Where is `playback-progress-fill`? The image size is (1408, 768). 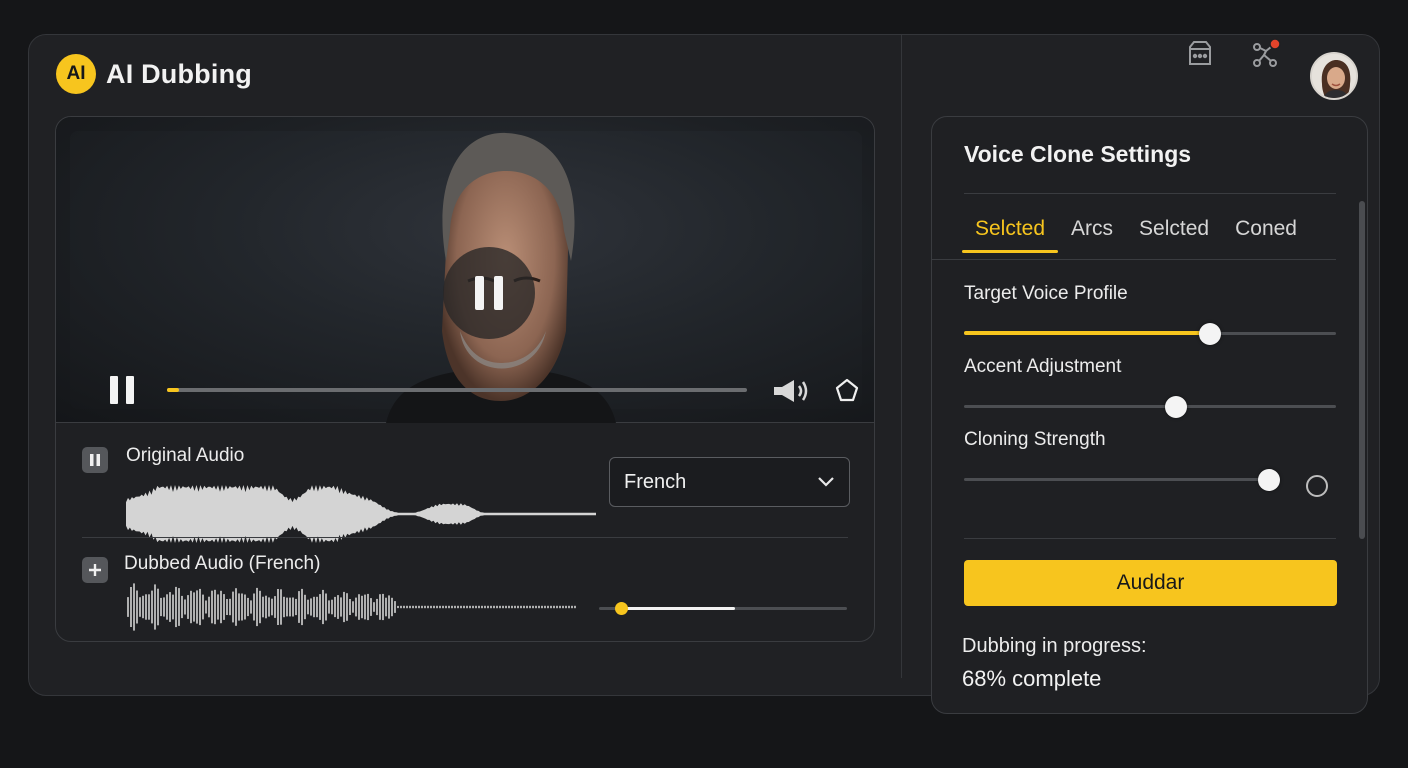
playback-progress-fill is located at coordinates (173, 390).